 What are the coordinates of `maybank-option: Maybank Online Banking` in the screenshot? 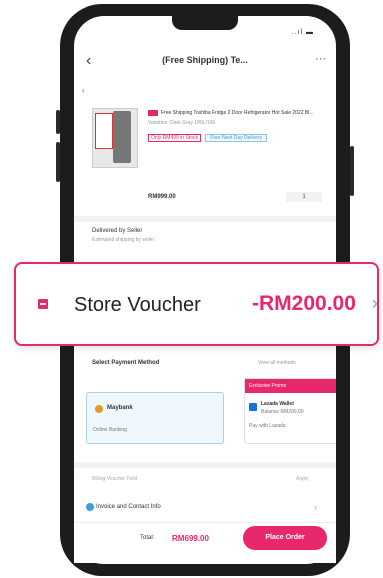 It's located at (155, 418).